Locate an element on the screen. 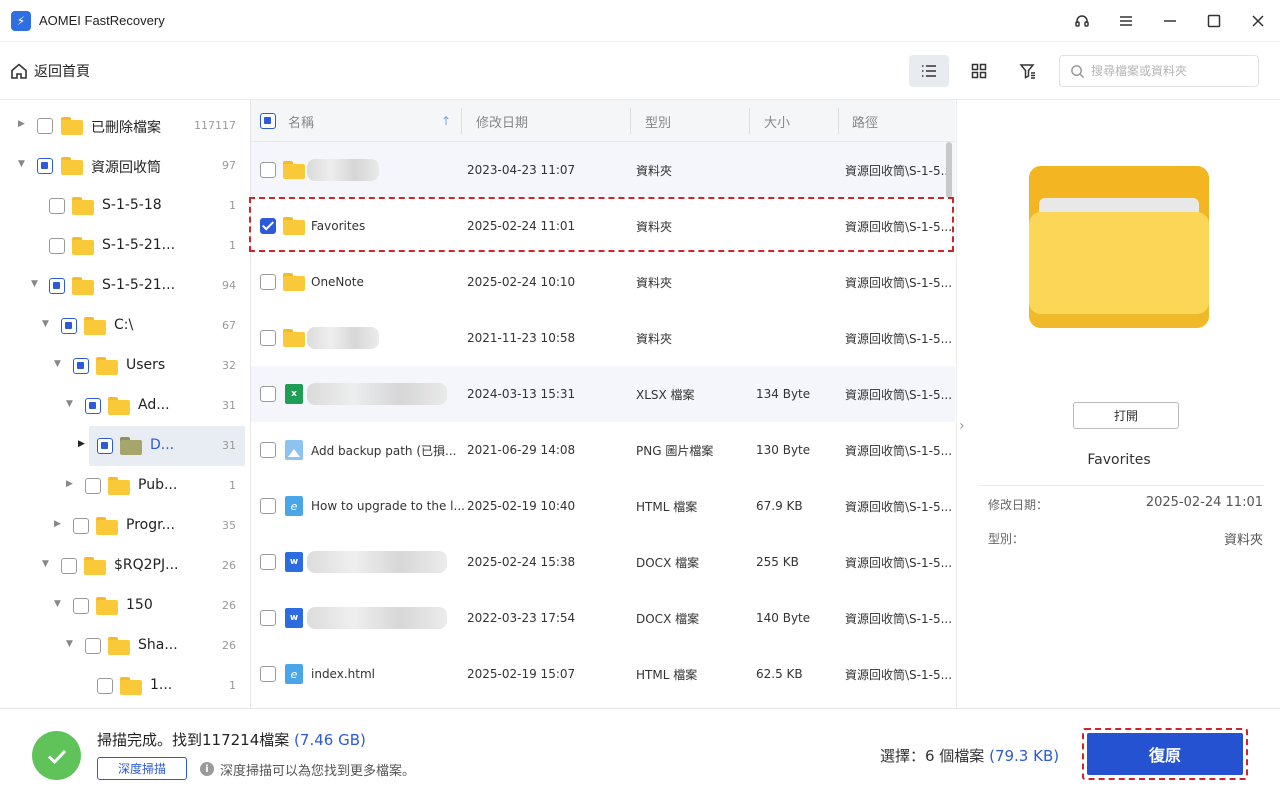 The width and height of the screenshot is (1280, 800). list-view-button is located at coordinates (929, 71).